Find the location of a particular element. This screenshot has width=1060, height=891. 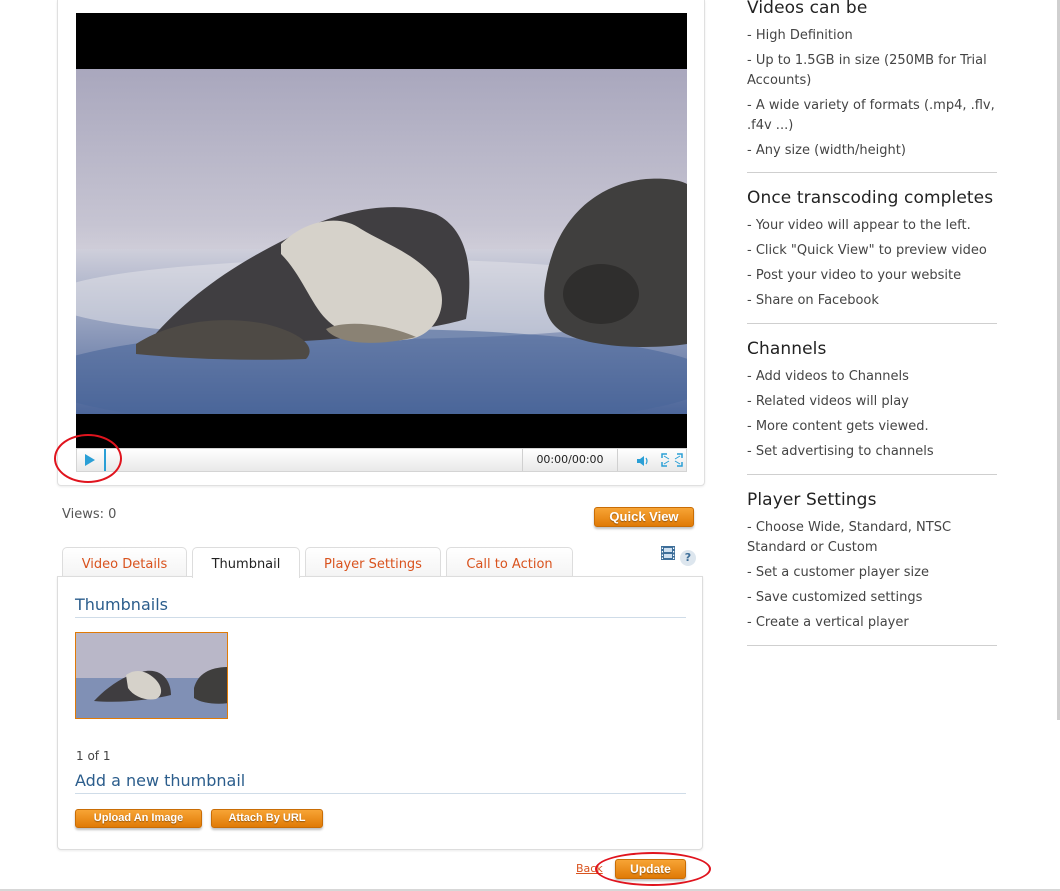

views-count: Views: 0 is located at coordinates (89, 514).